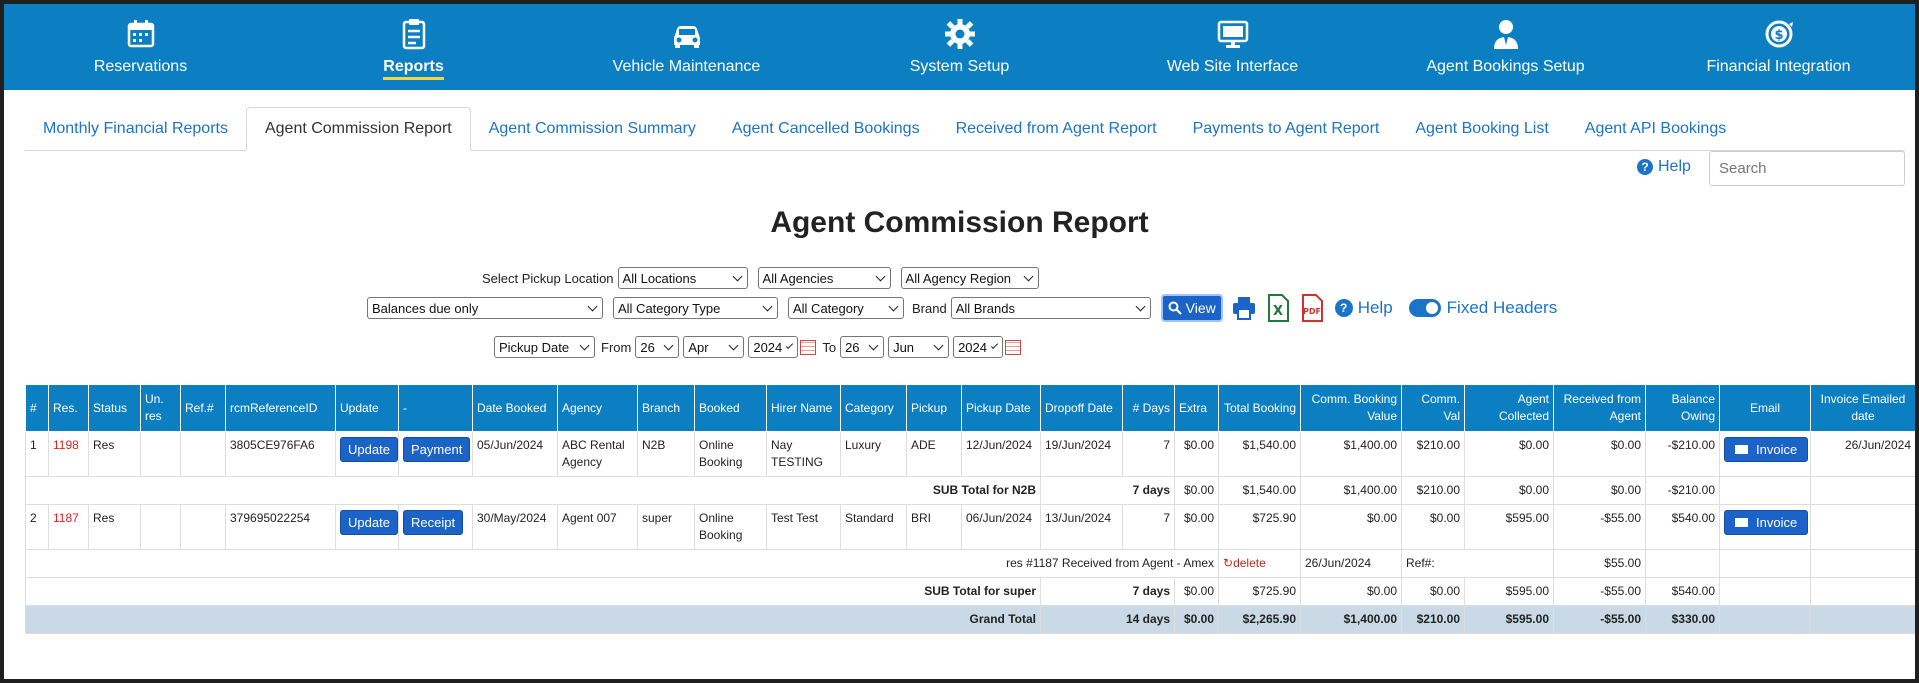  Describe the element at coordinates (826, 129) in the screenshot. I see `tab-agent-cancelled-bookings: Agent Cancelled Bookings` at that location.